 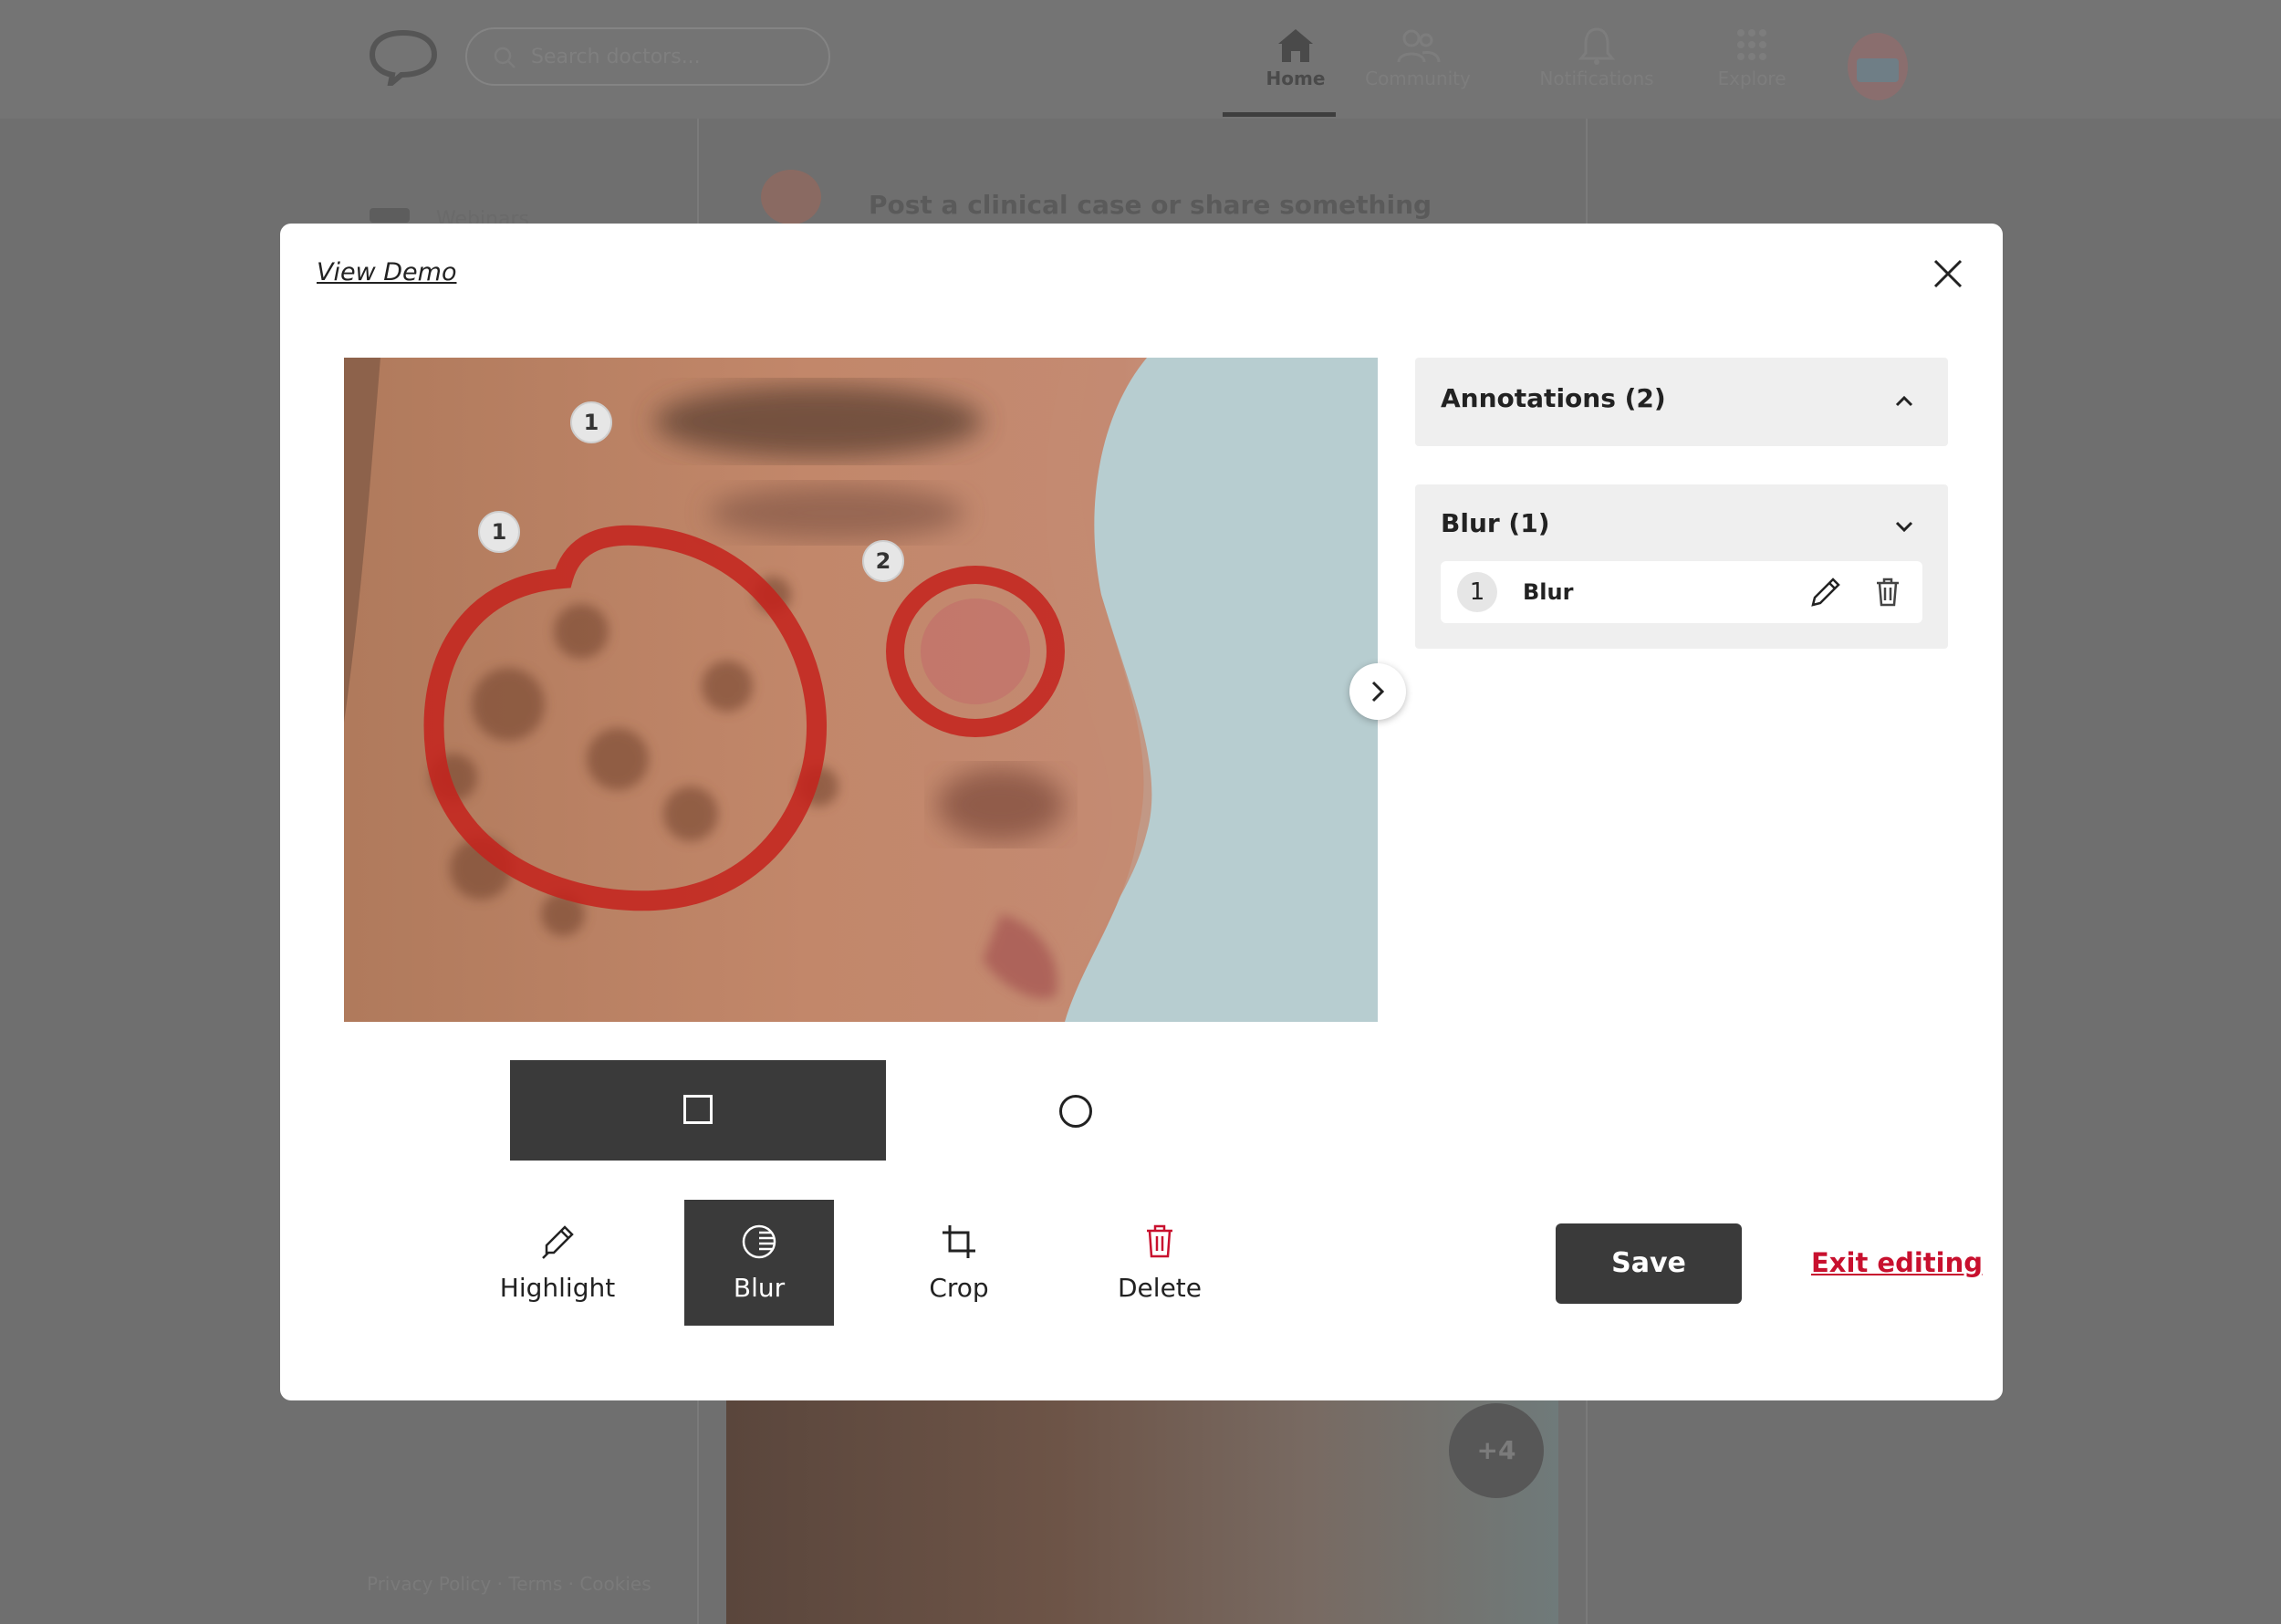 What do you see at coordinates (1596, 78) in the screenshot?
I see `nav-notifications-label: Notifications` at bounding box center [1596, 78].